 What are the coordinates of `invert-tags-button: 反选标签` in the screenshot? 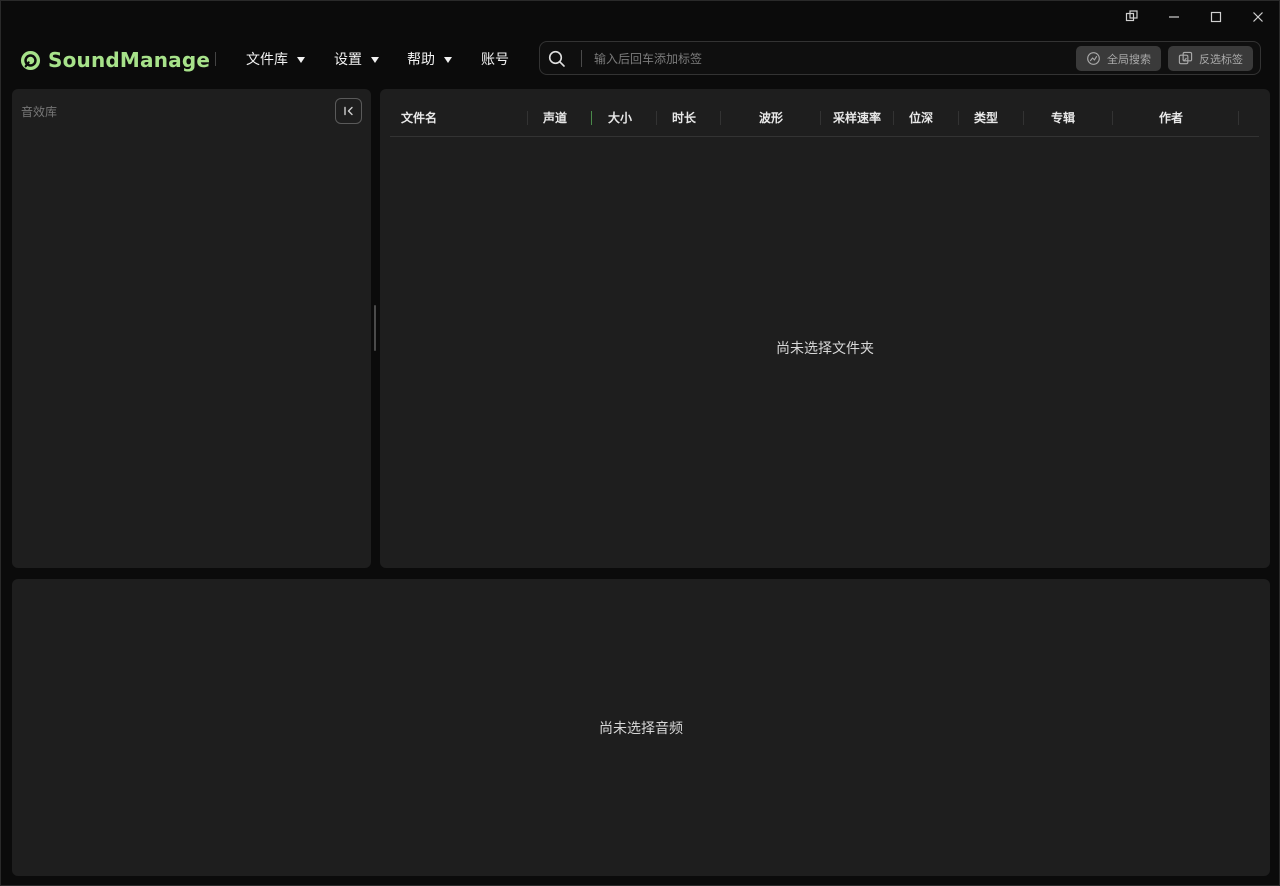 It's located at (1210, 58).